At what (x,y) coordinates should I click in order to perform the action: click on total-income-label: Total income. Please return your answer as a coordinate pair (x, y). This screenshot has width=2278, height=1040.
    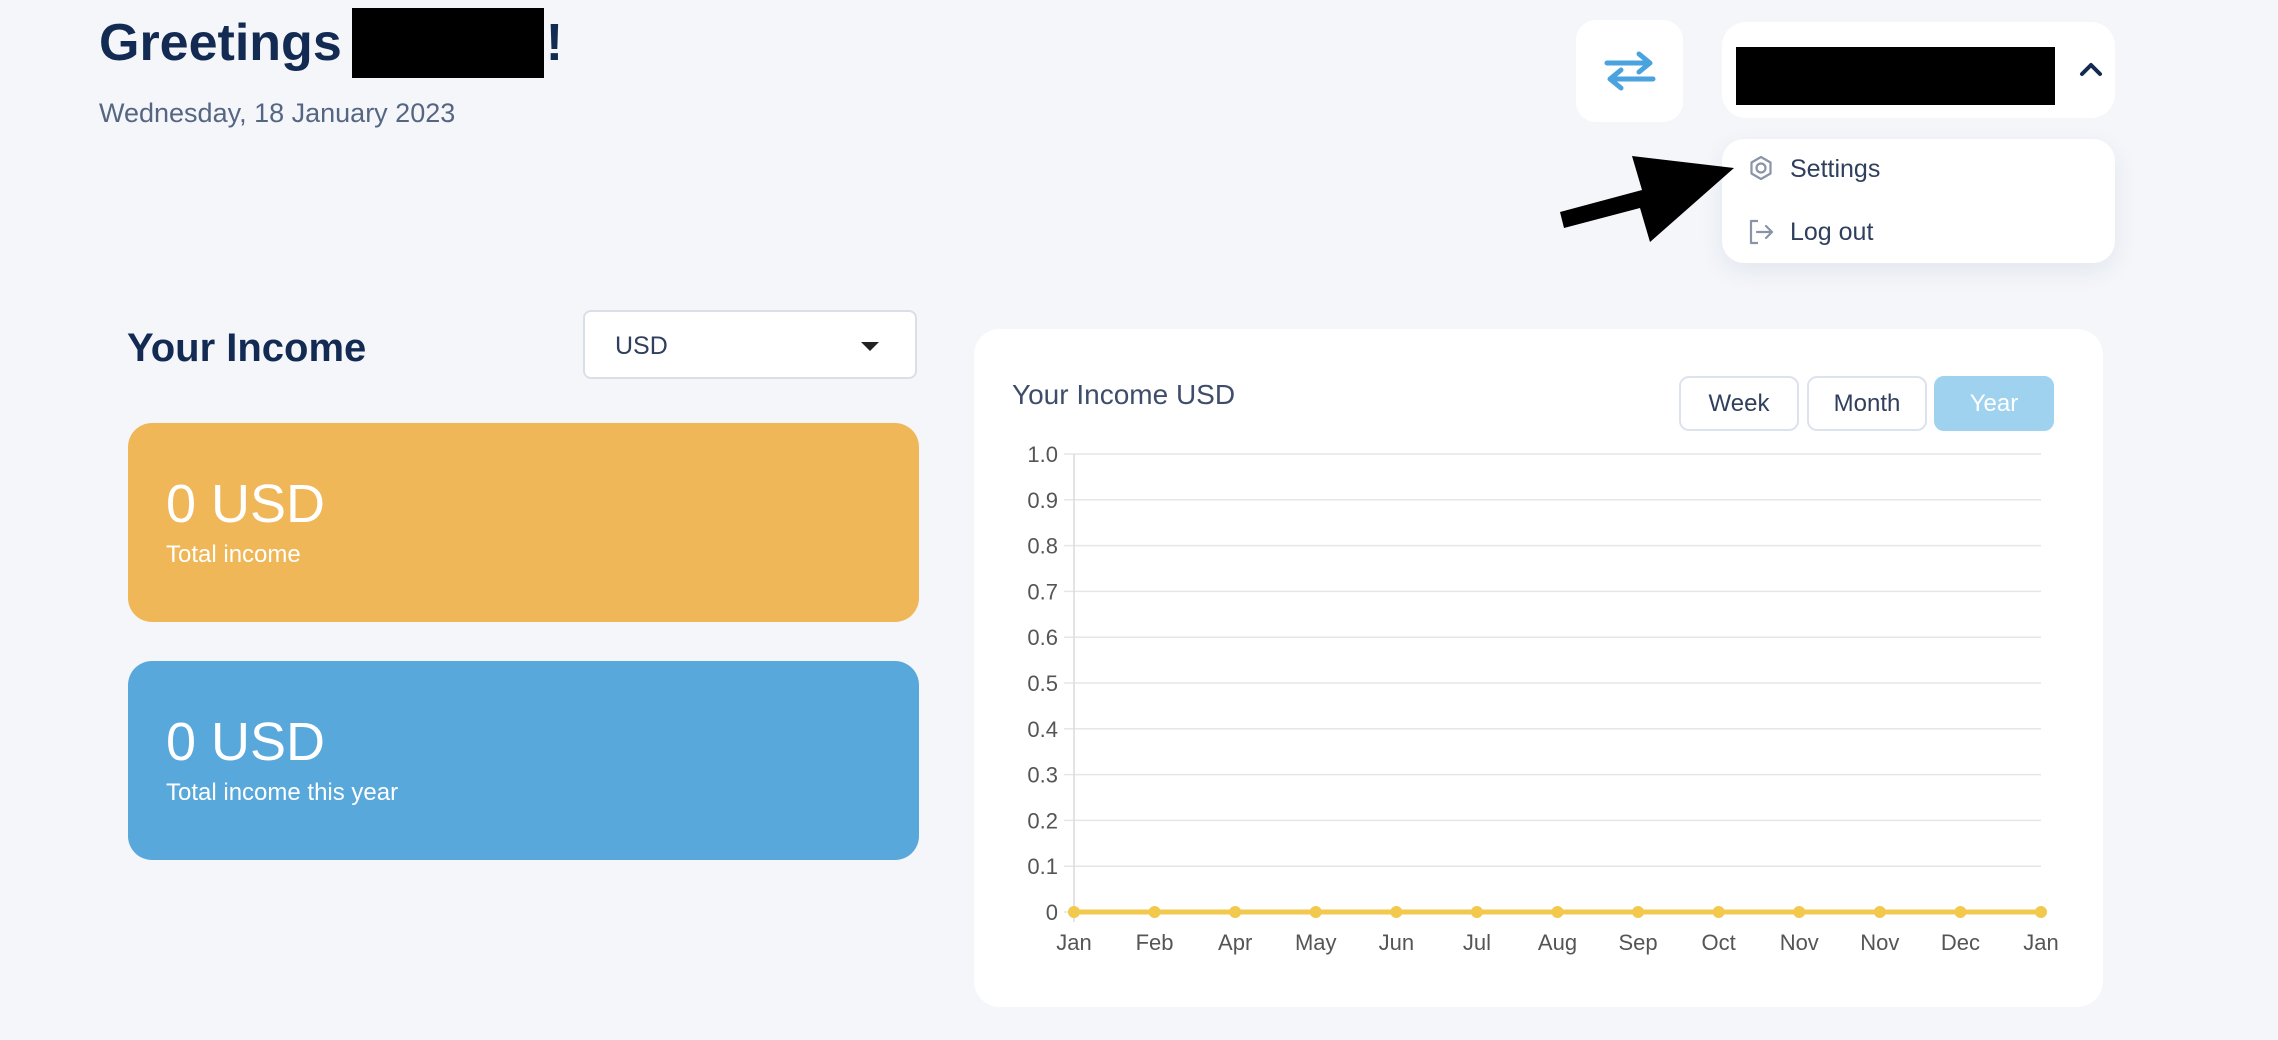
    Looking at the image, I should click on (233, 554).